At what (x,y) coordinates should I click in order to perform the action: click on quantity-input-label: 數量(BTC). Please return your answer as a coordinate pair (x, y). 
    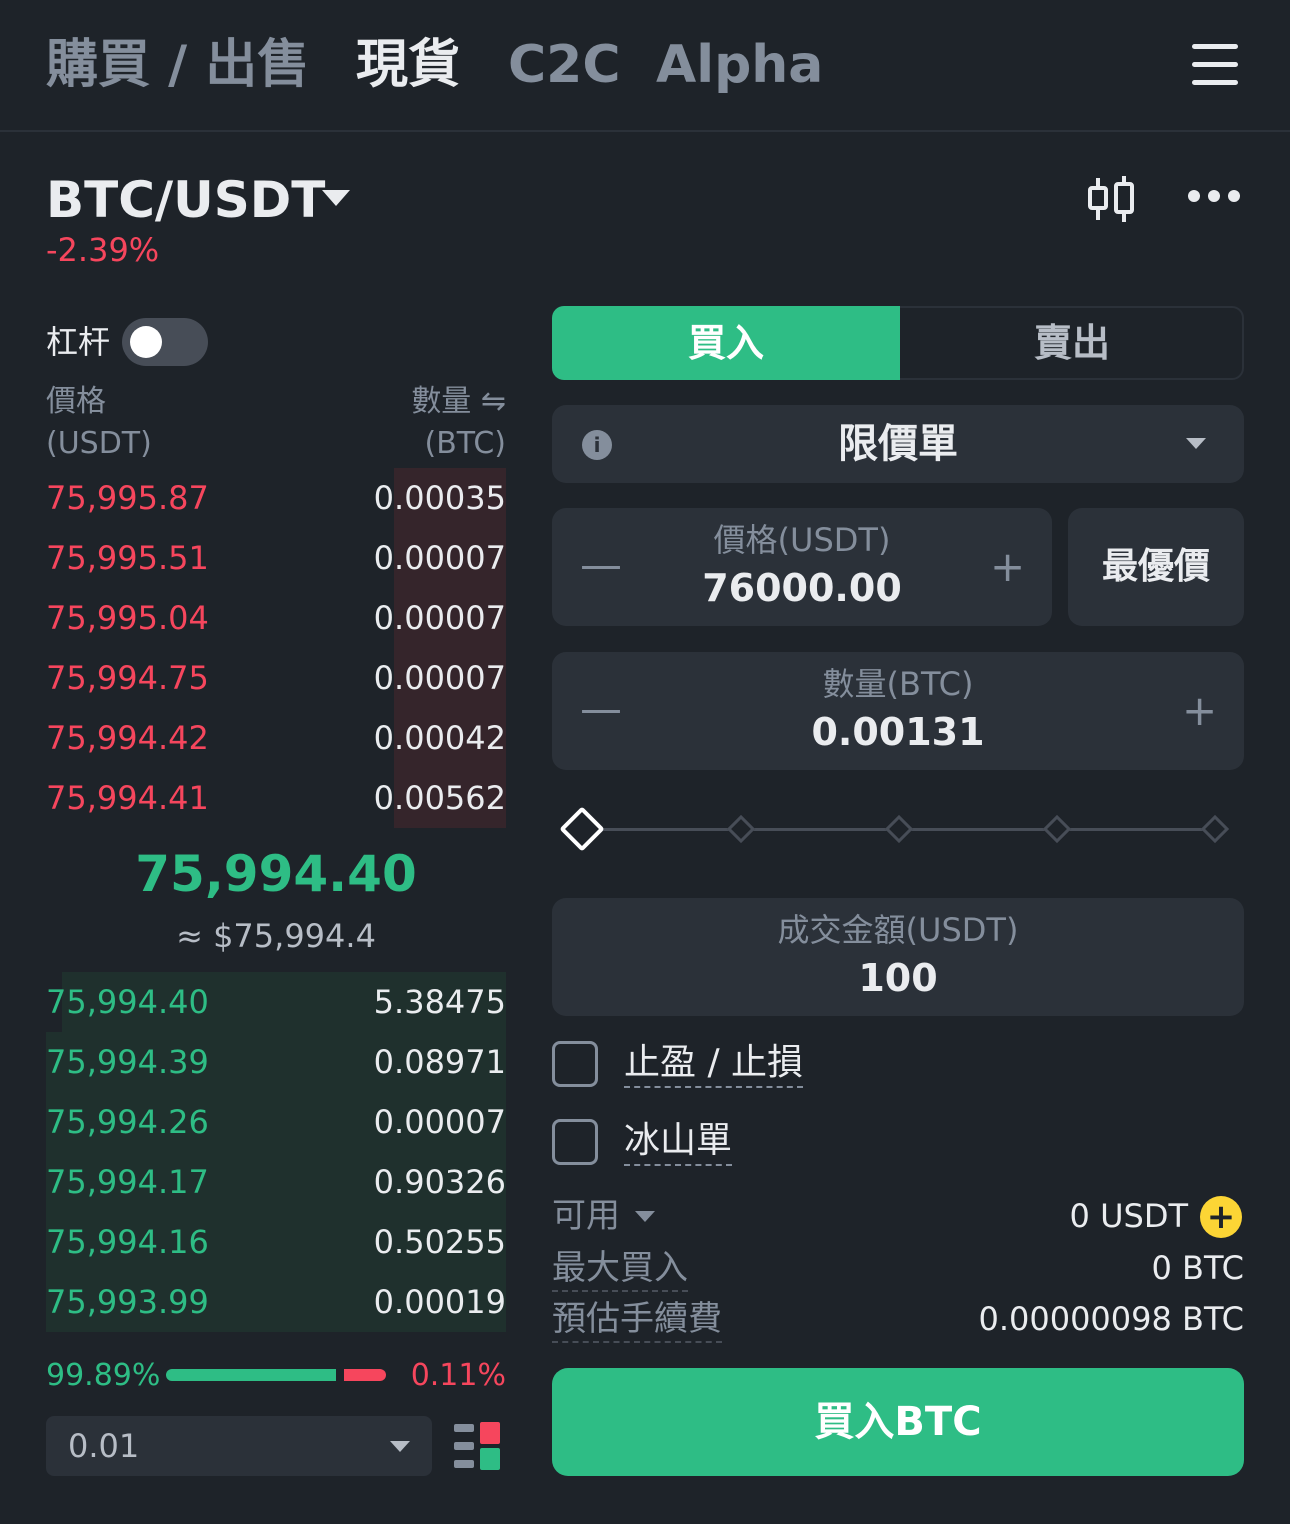
    Looking at the image, I should click on (898, 684).